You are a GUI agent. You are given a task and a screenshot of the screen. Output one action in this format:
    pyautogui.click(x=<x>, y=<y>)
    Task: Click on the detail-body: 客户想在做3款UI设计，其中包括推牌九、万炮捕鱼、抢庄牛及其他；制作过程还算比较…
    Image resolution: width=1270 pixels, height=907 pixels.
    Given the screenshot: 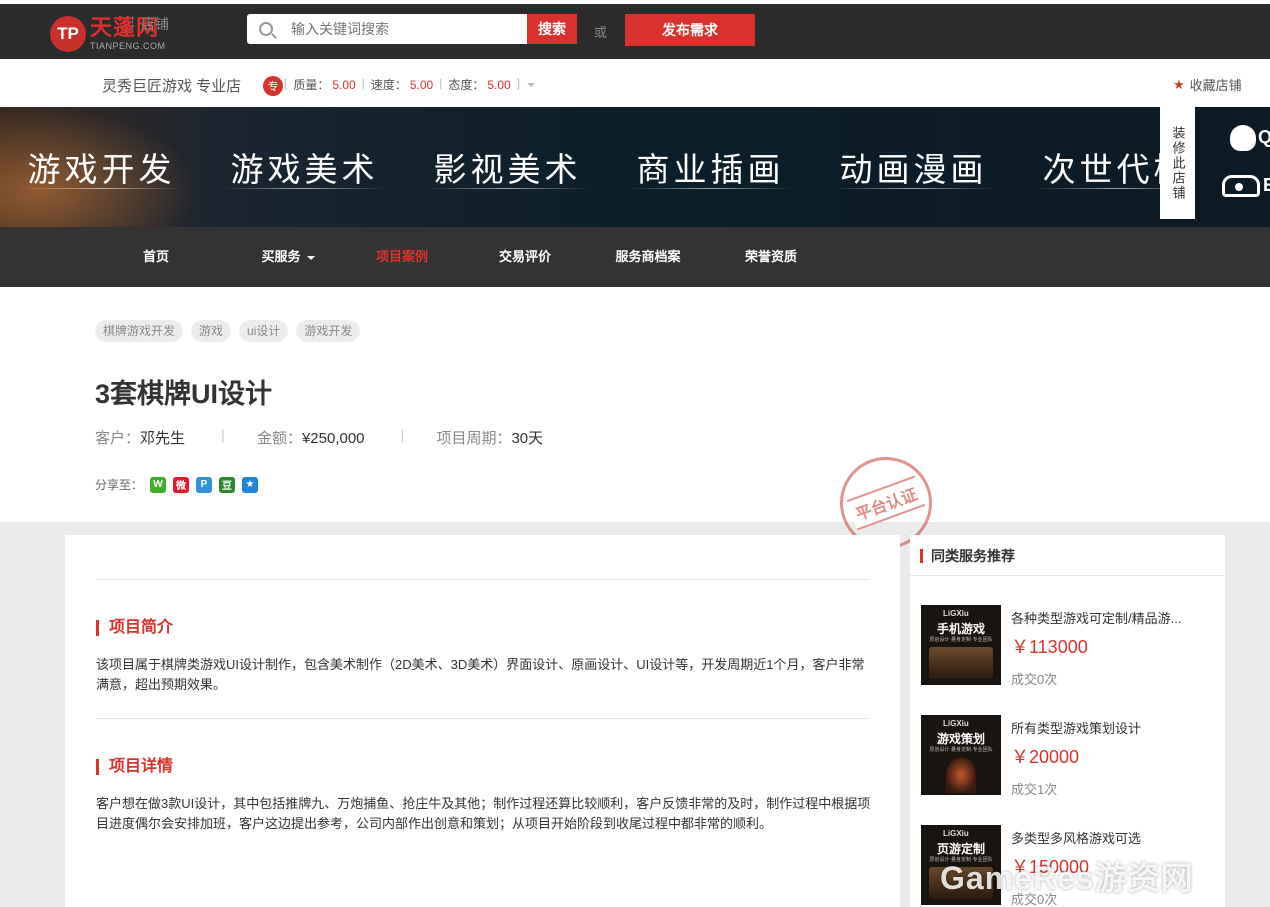 What is the action you would take?
    pyautogui.click(x=483, y=813)
    